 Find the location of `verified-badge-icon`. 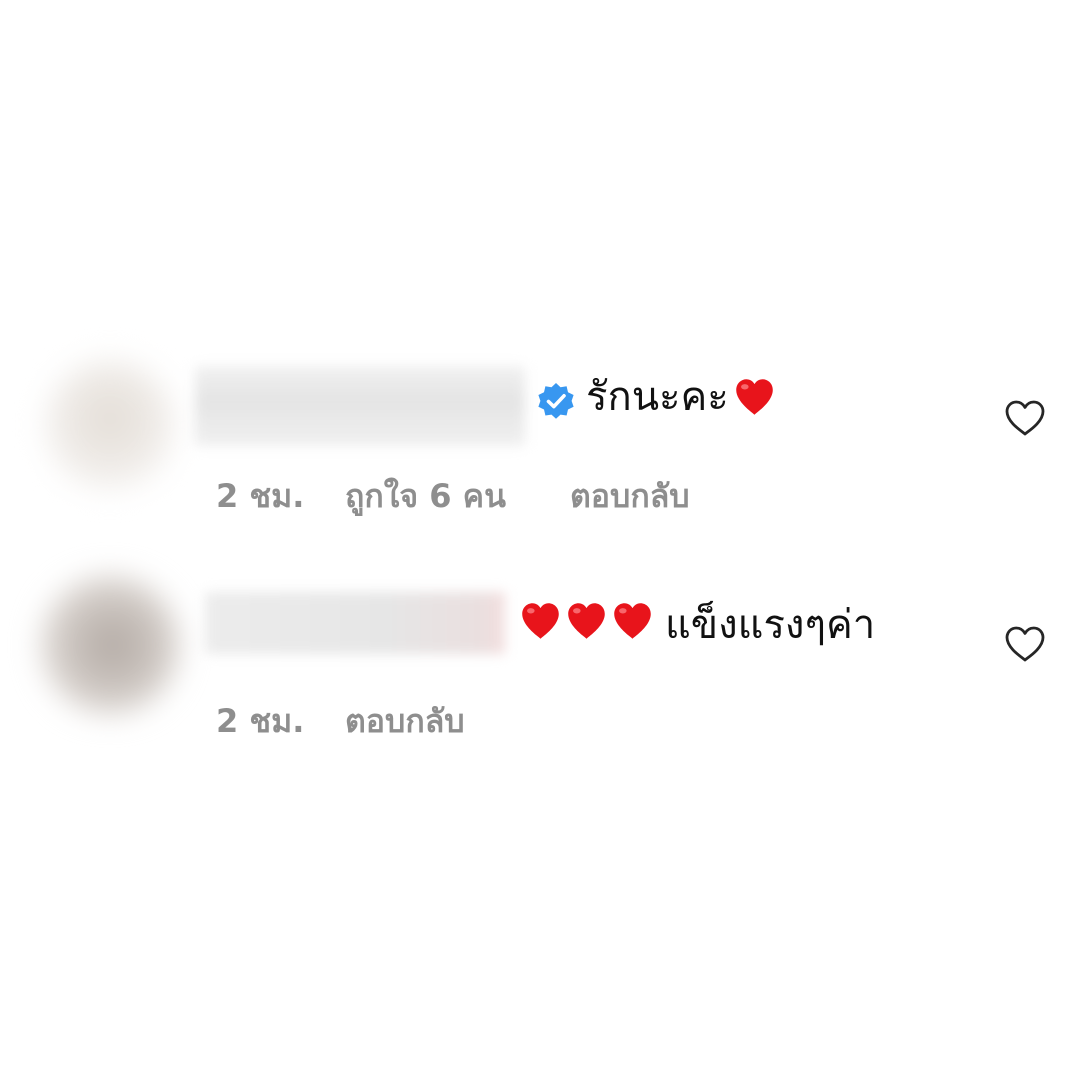

verified-badge-icon is located at coordinates (556, 401).